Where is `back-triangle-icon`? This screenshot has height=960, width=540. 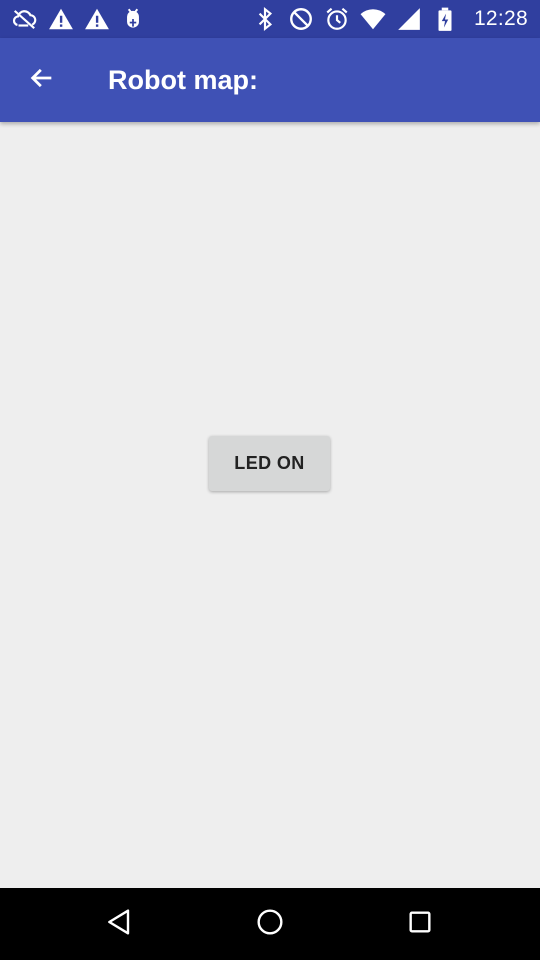 back-triangle-icon is located at coordinates (120, 924).